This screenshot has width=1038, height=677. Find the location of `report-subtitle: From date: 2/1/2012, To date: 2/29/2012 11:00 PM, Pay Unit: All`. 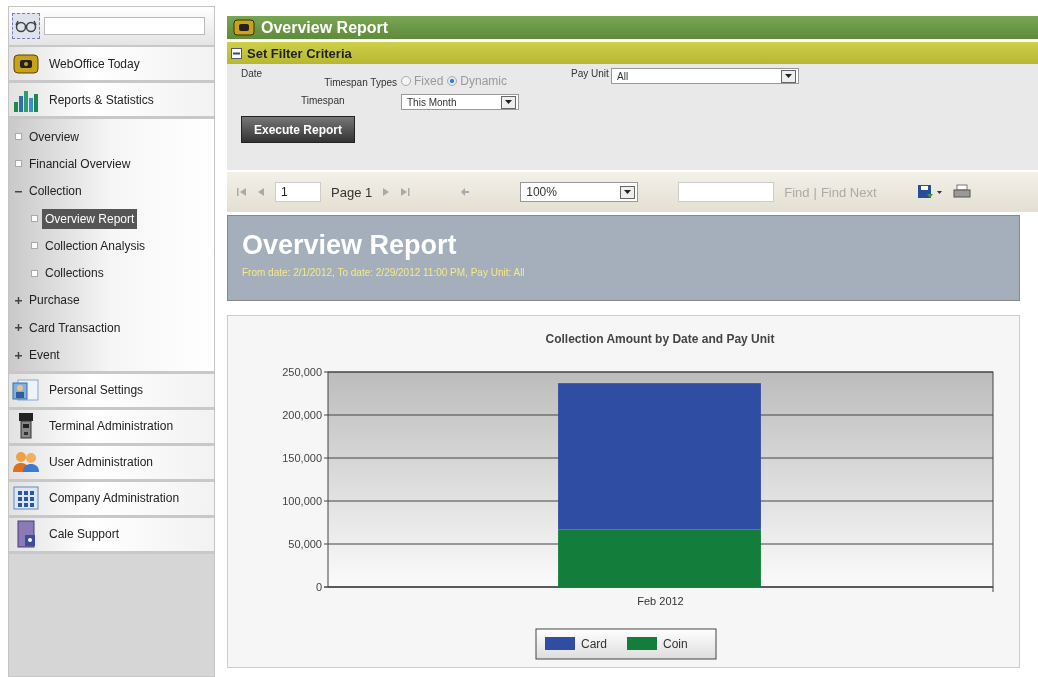

report-subtitle: From date: 2/1/2012, To date: 2/29/2012 11:00 PM, Pay Unit: All is located at coordinates (384, 272).